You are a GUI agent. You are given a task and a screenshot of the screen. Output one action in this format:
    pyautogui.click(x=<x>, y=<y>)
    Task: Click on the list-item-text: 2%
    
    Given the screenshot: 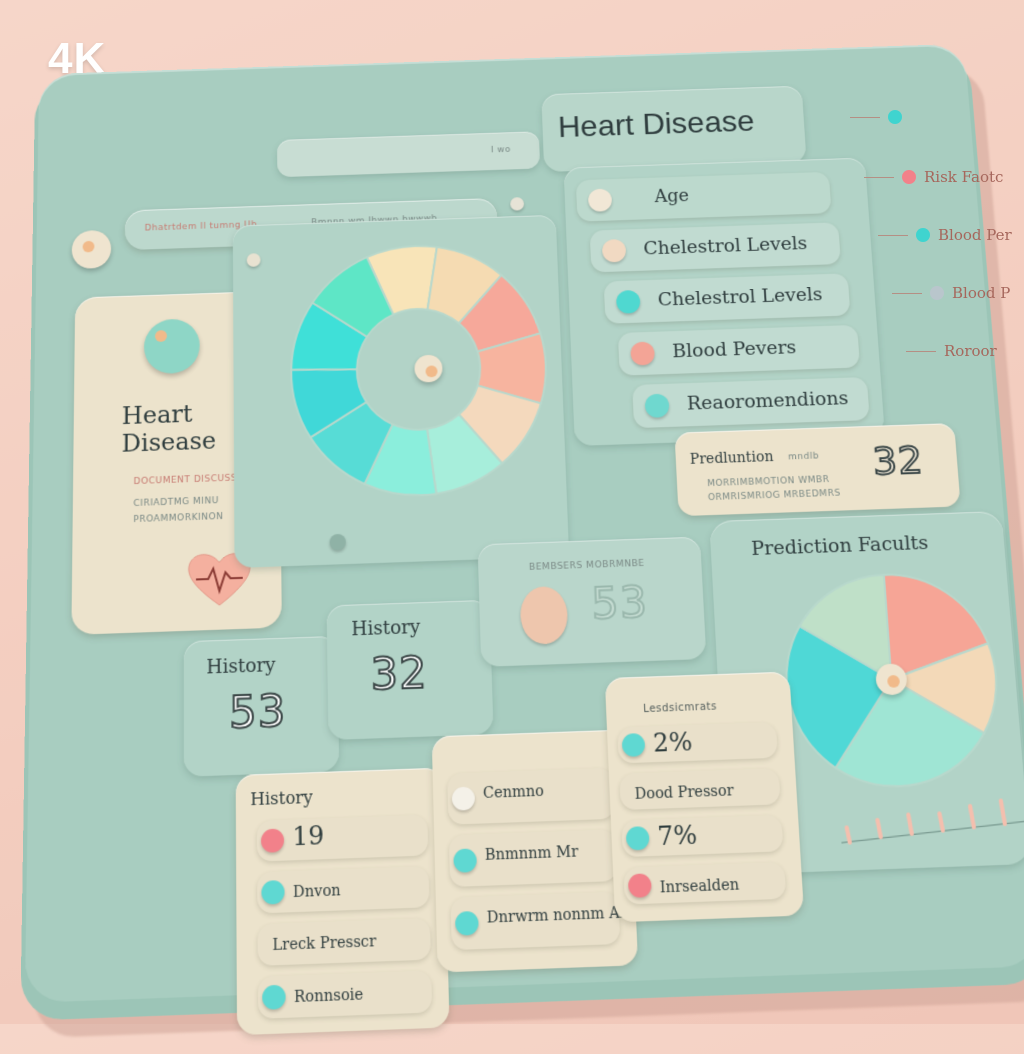 What is the action you would take?
    pyautogui.click(x=673, y=742)
    